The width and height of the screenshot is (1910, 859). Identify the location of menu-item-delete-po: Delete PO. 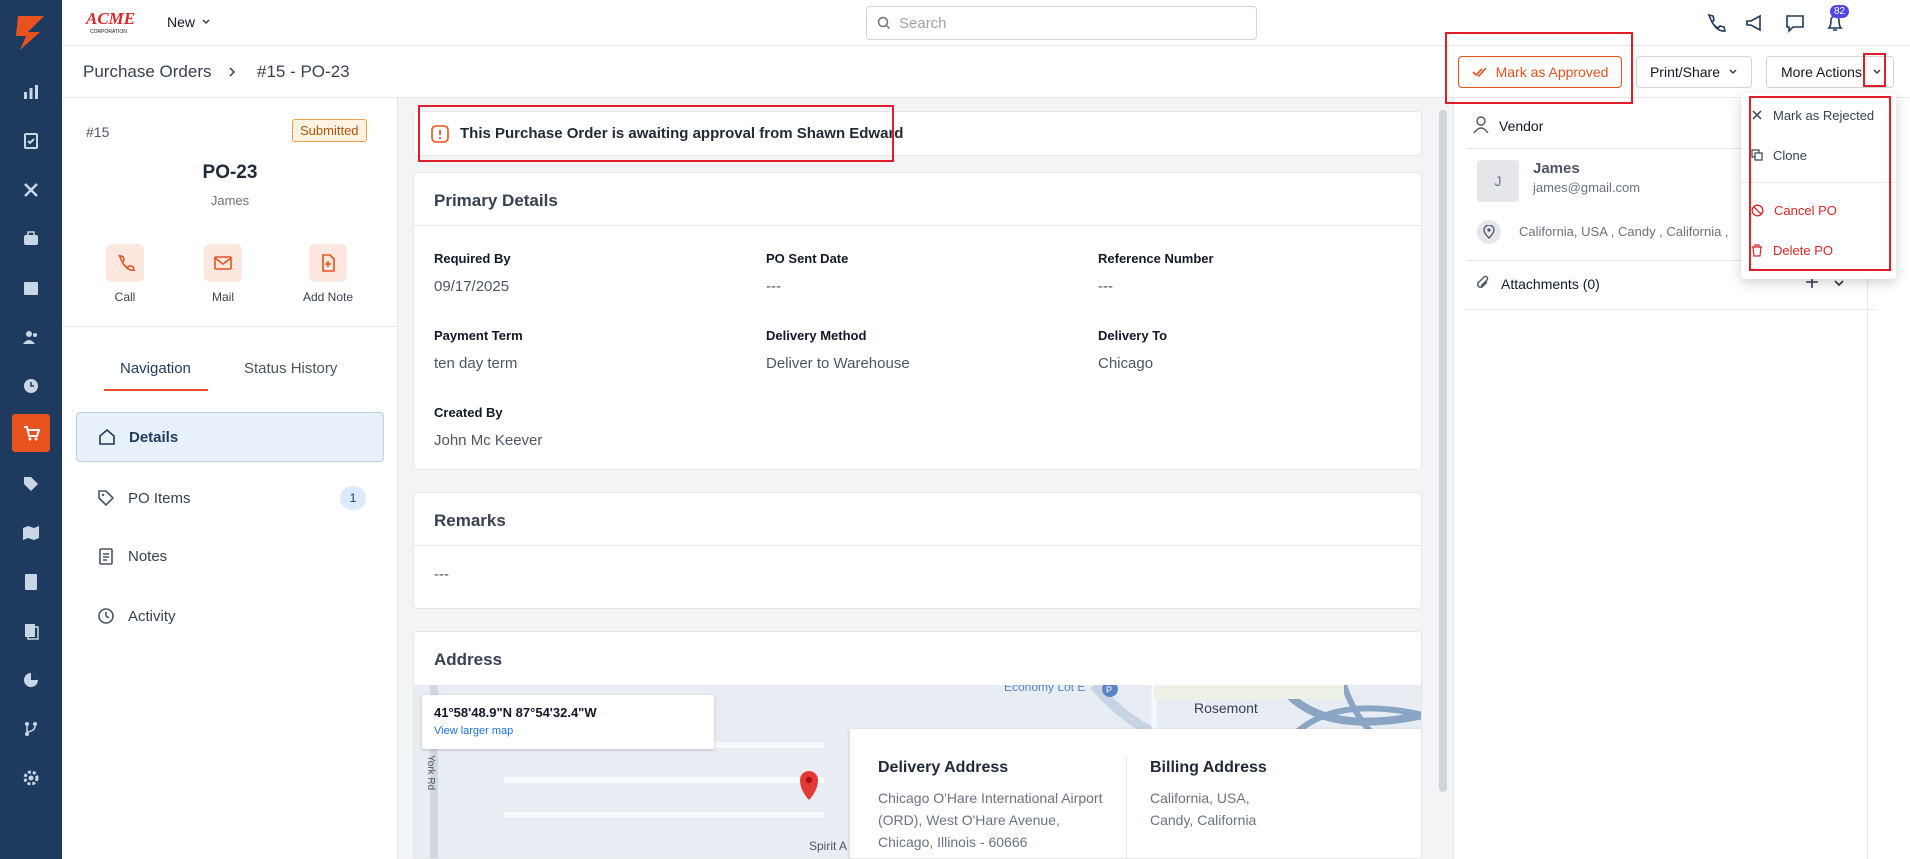
(1821, 250).